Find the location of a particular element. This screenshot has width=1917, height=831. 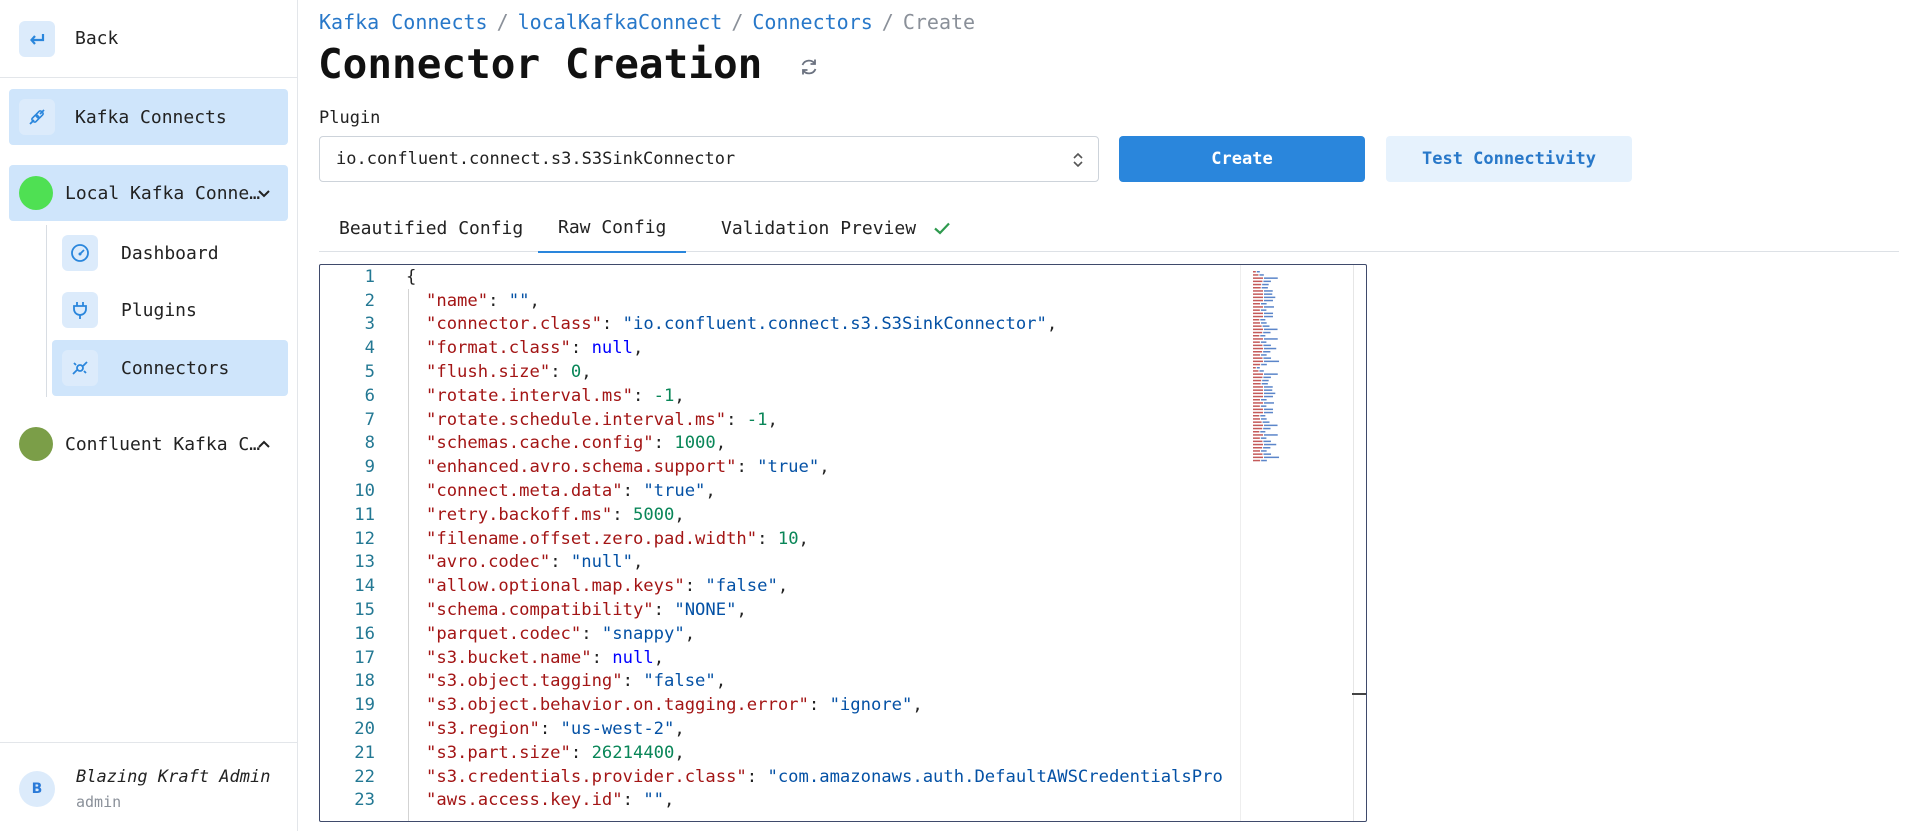

minimap-preview is located at coordinates (1266, 366).